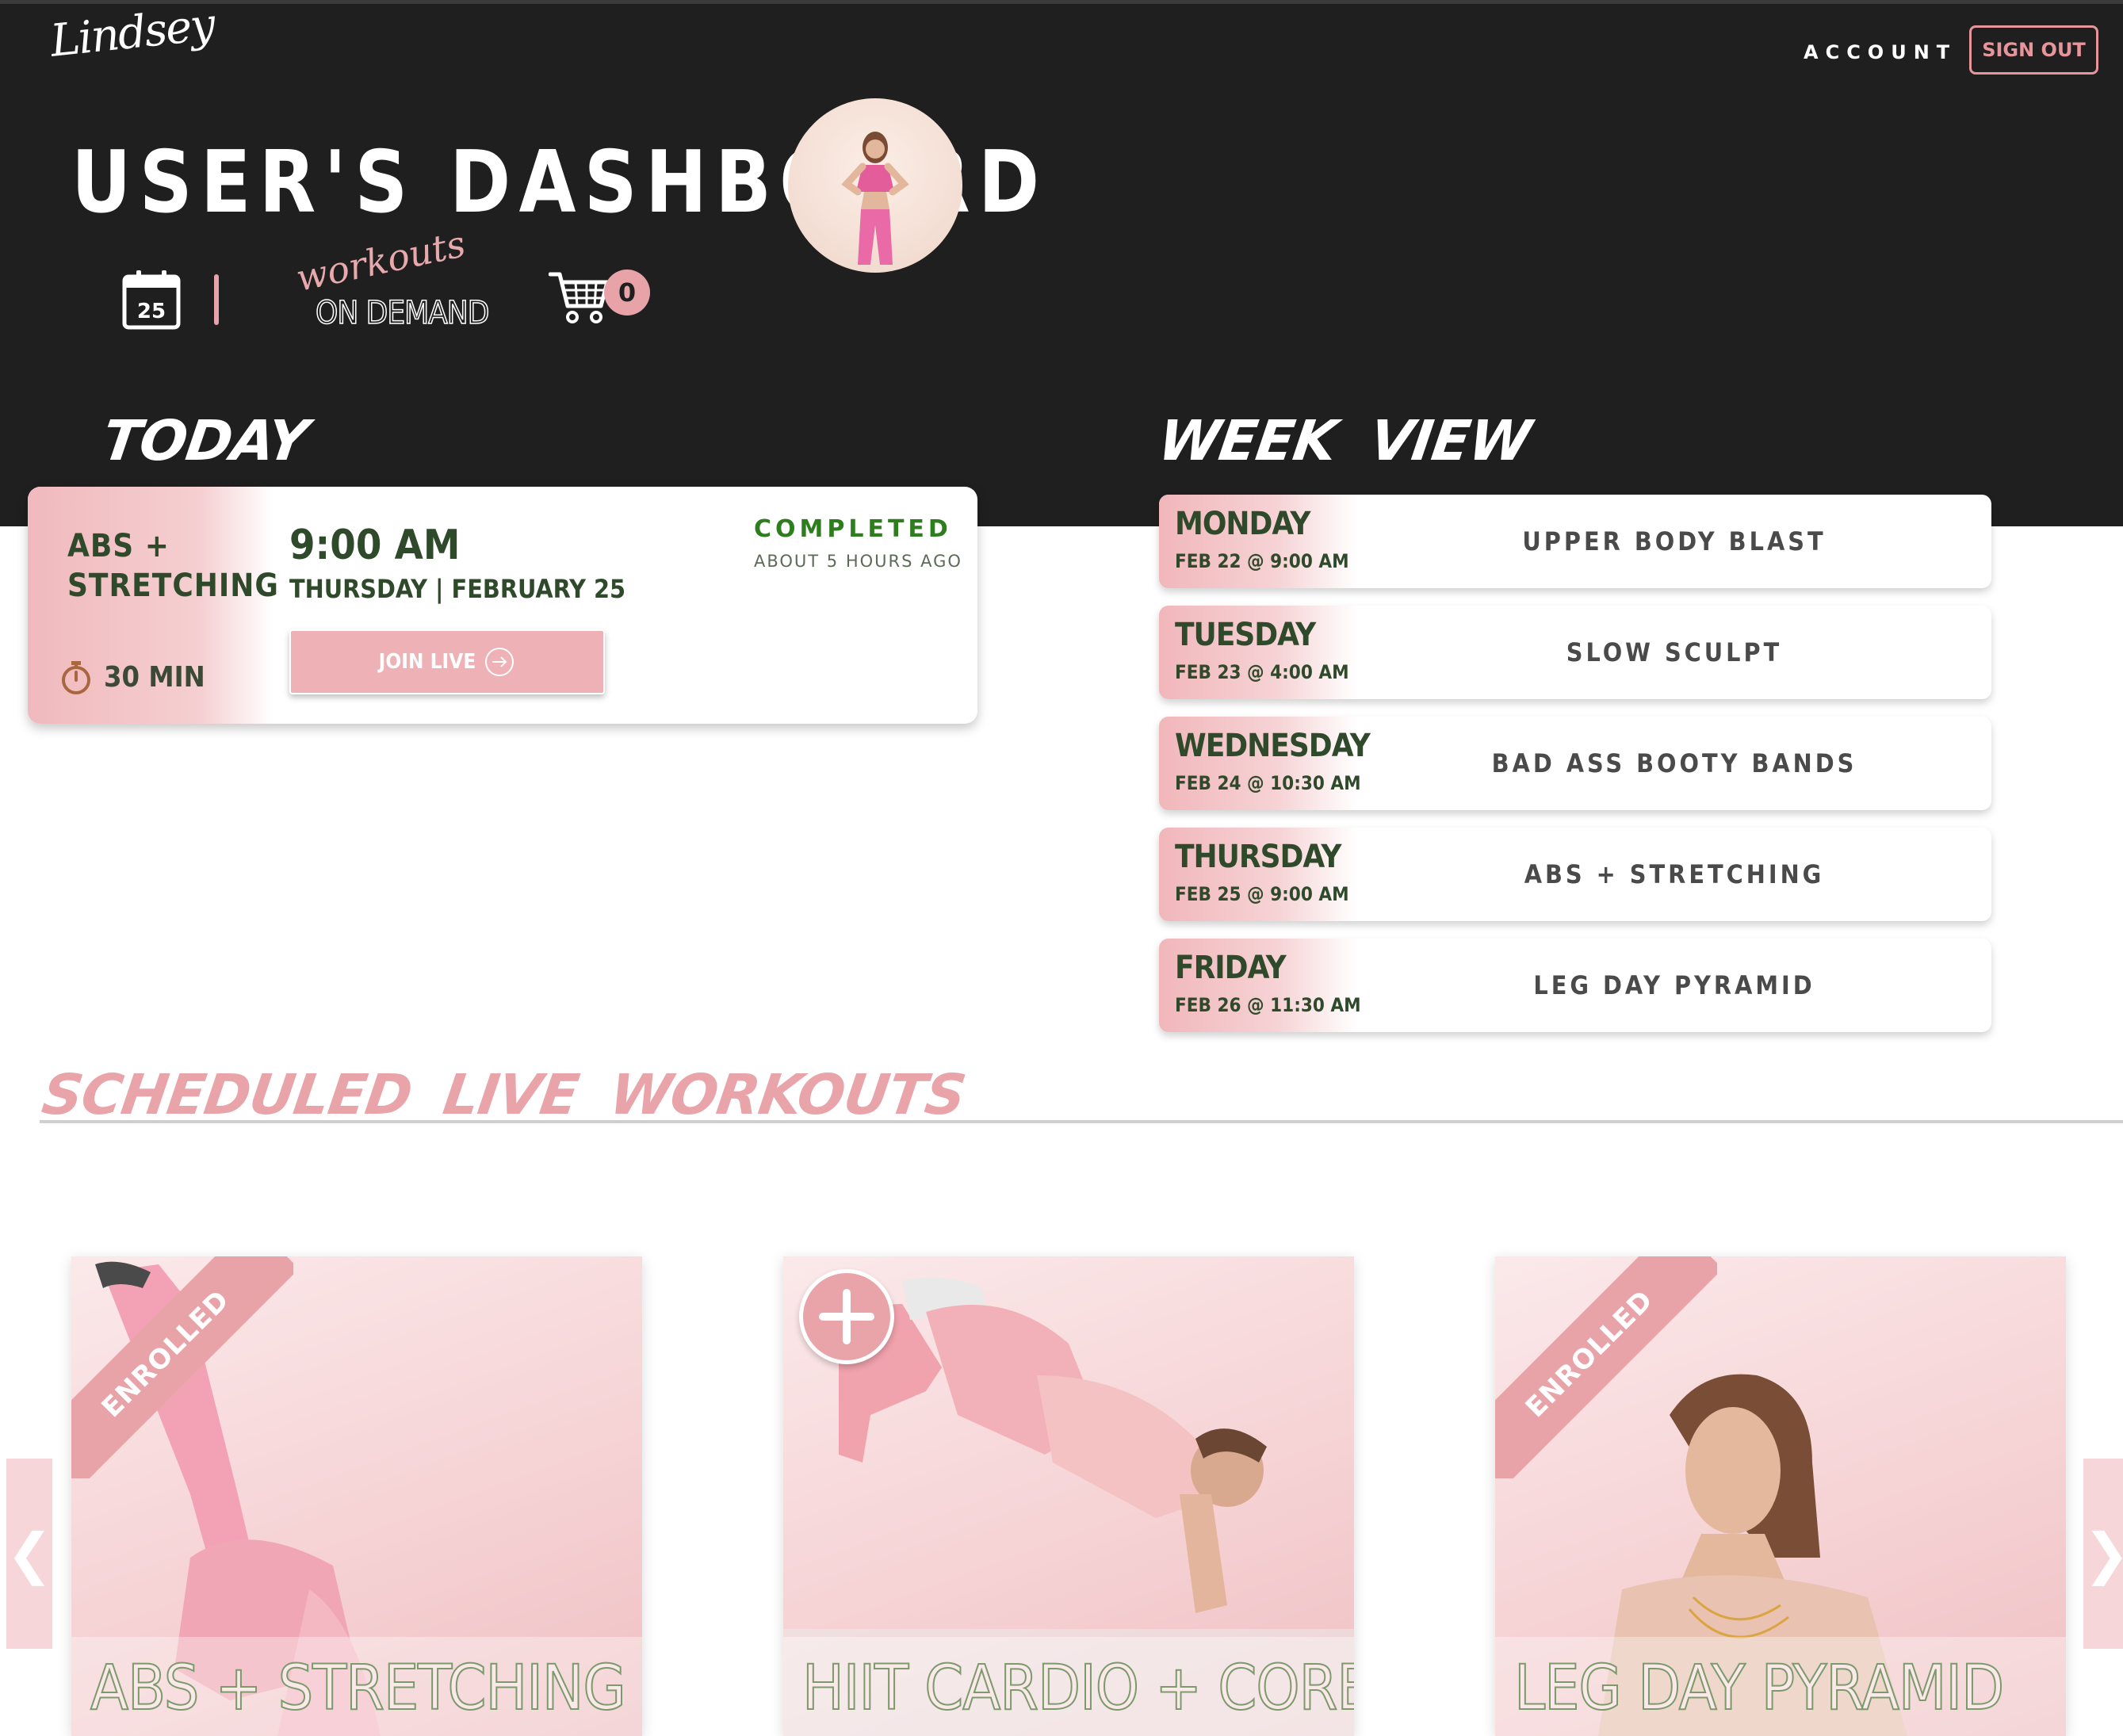 The image size is (2123, 1736). I want to click on today-duration: 30 MIN, so click(154, 677).